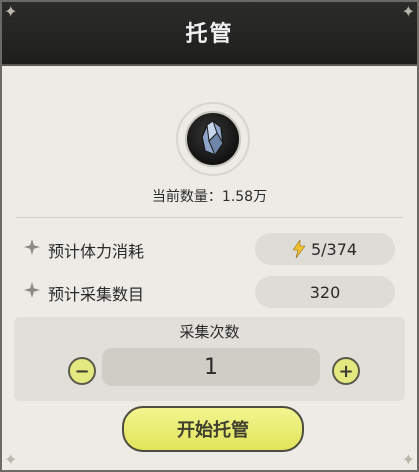  I want to click on collect-count-value: 1, so click(211, 367).